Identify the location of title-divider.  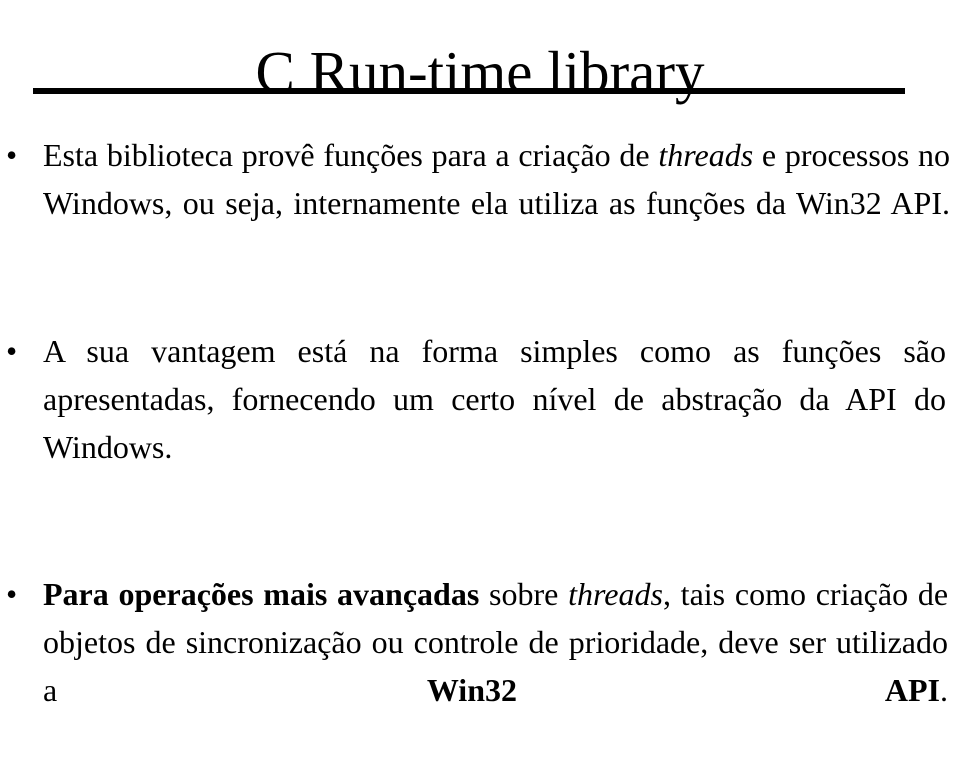
(469, 91).